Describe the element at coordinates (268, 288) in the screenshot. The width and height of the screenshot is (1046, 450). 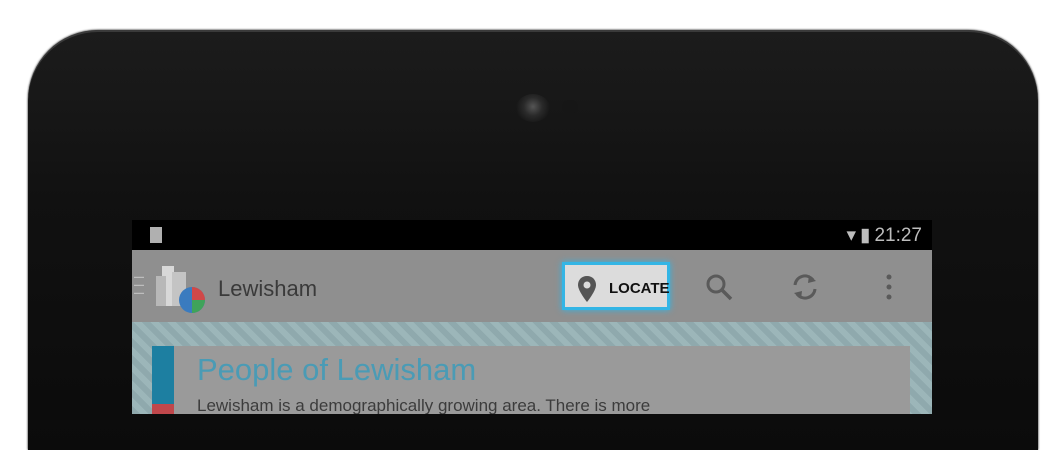
I see `app-title: Lewisham` at that location.